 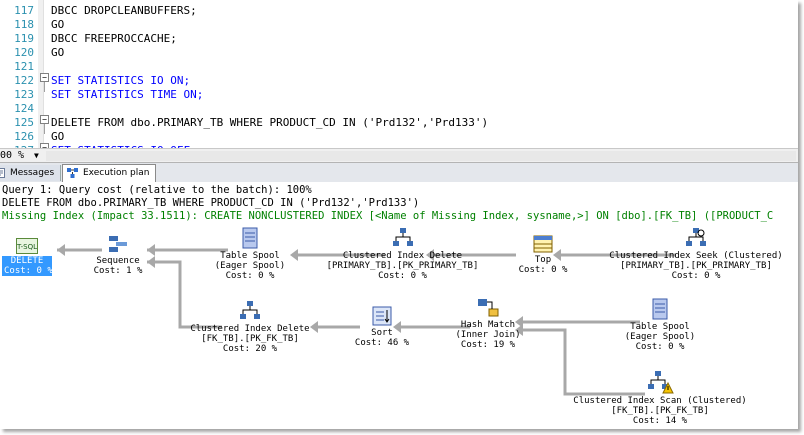 I want to click on node-name: Sort, so click(x=382, y=333).